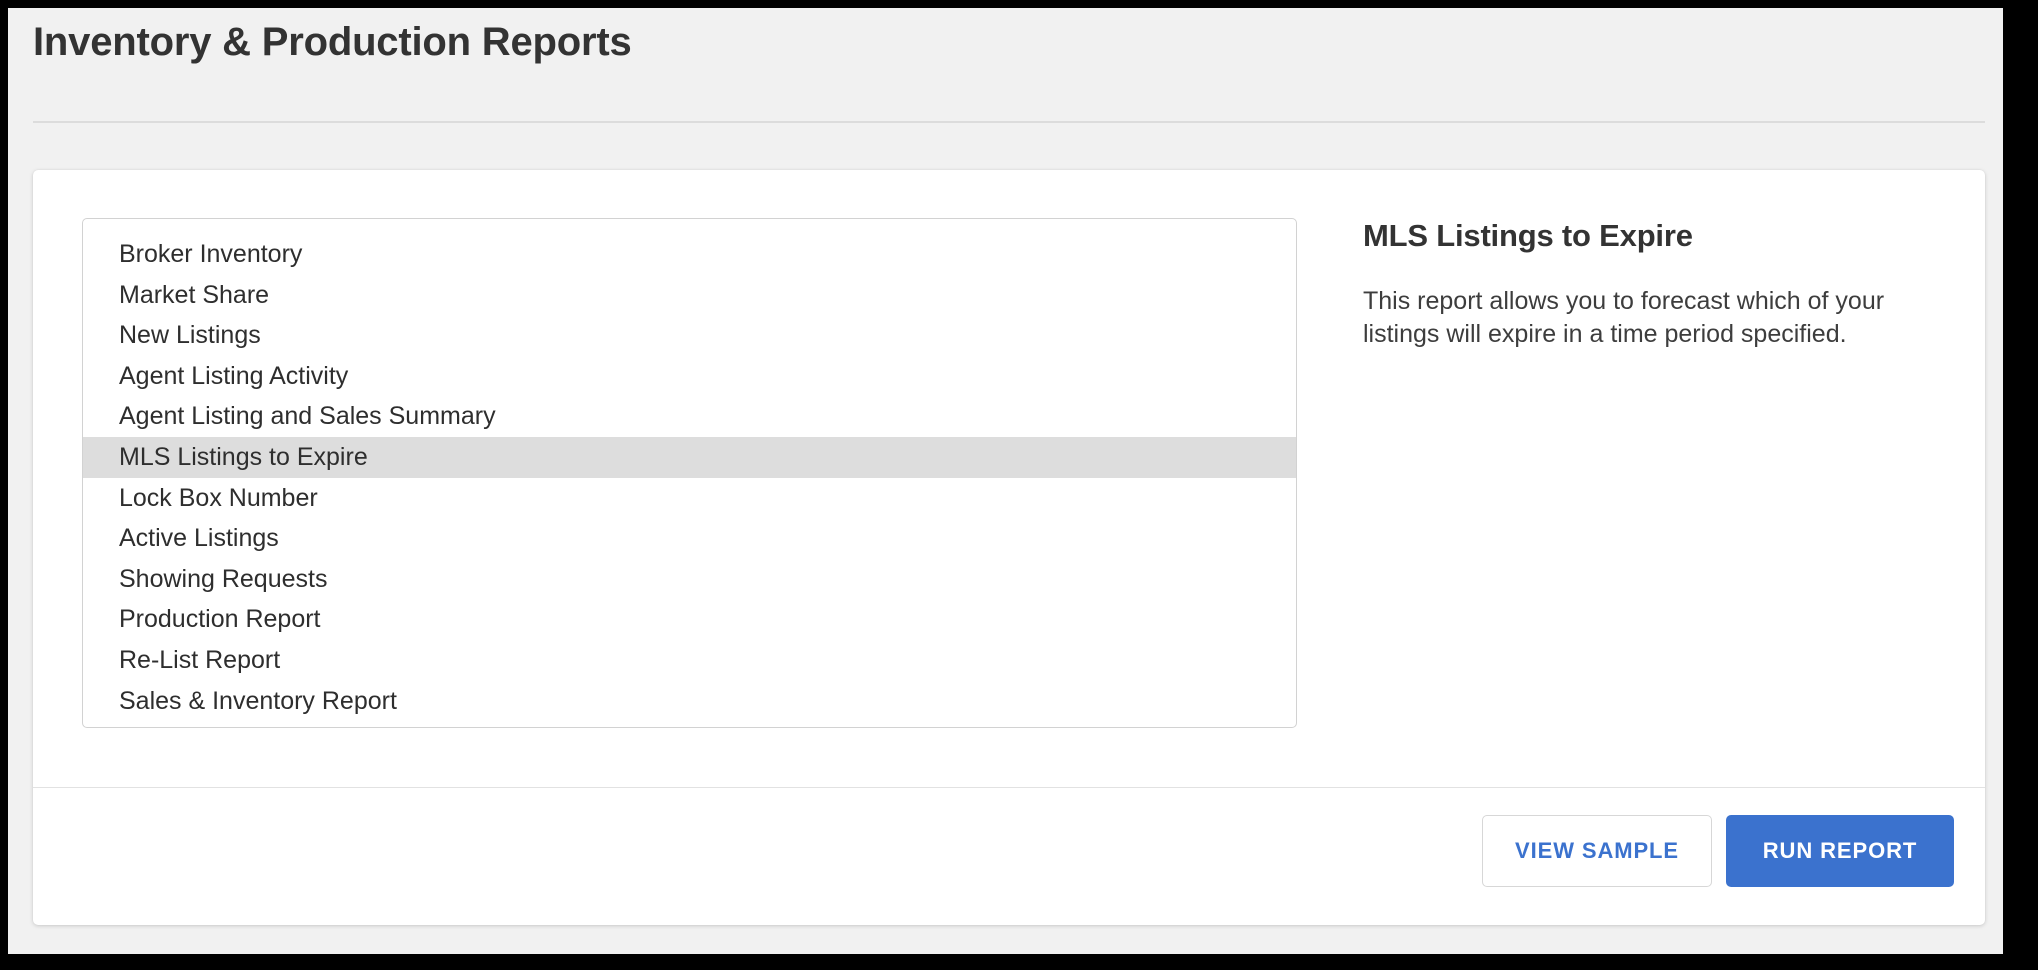 The width and height of the screenshot is (2038, 970). What do you see at coordinates (1718, 851) in the screenshot?
I see `footer-actions: VIEW SAMPLE RUN REPORT` at bounding box center [1718, 851].